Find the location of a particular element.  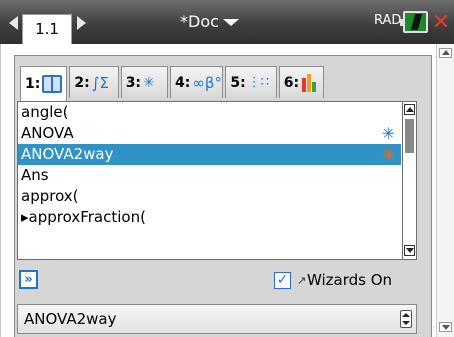

page-tab: 1.1 is located at coordinates (47, 29).